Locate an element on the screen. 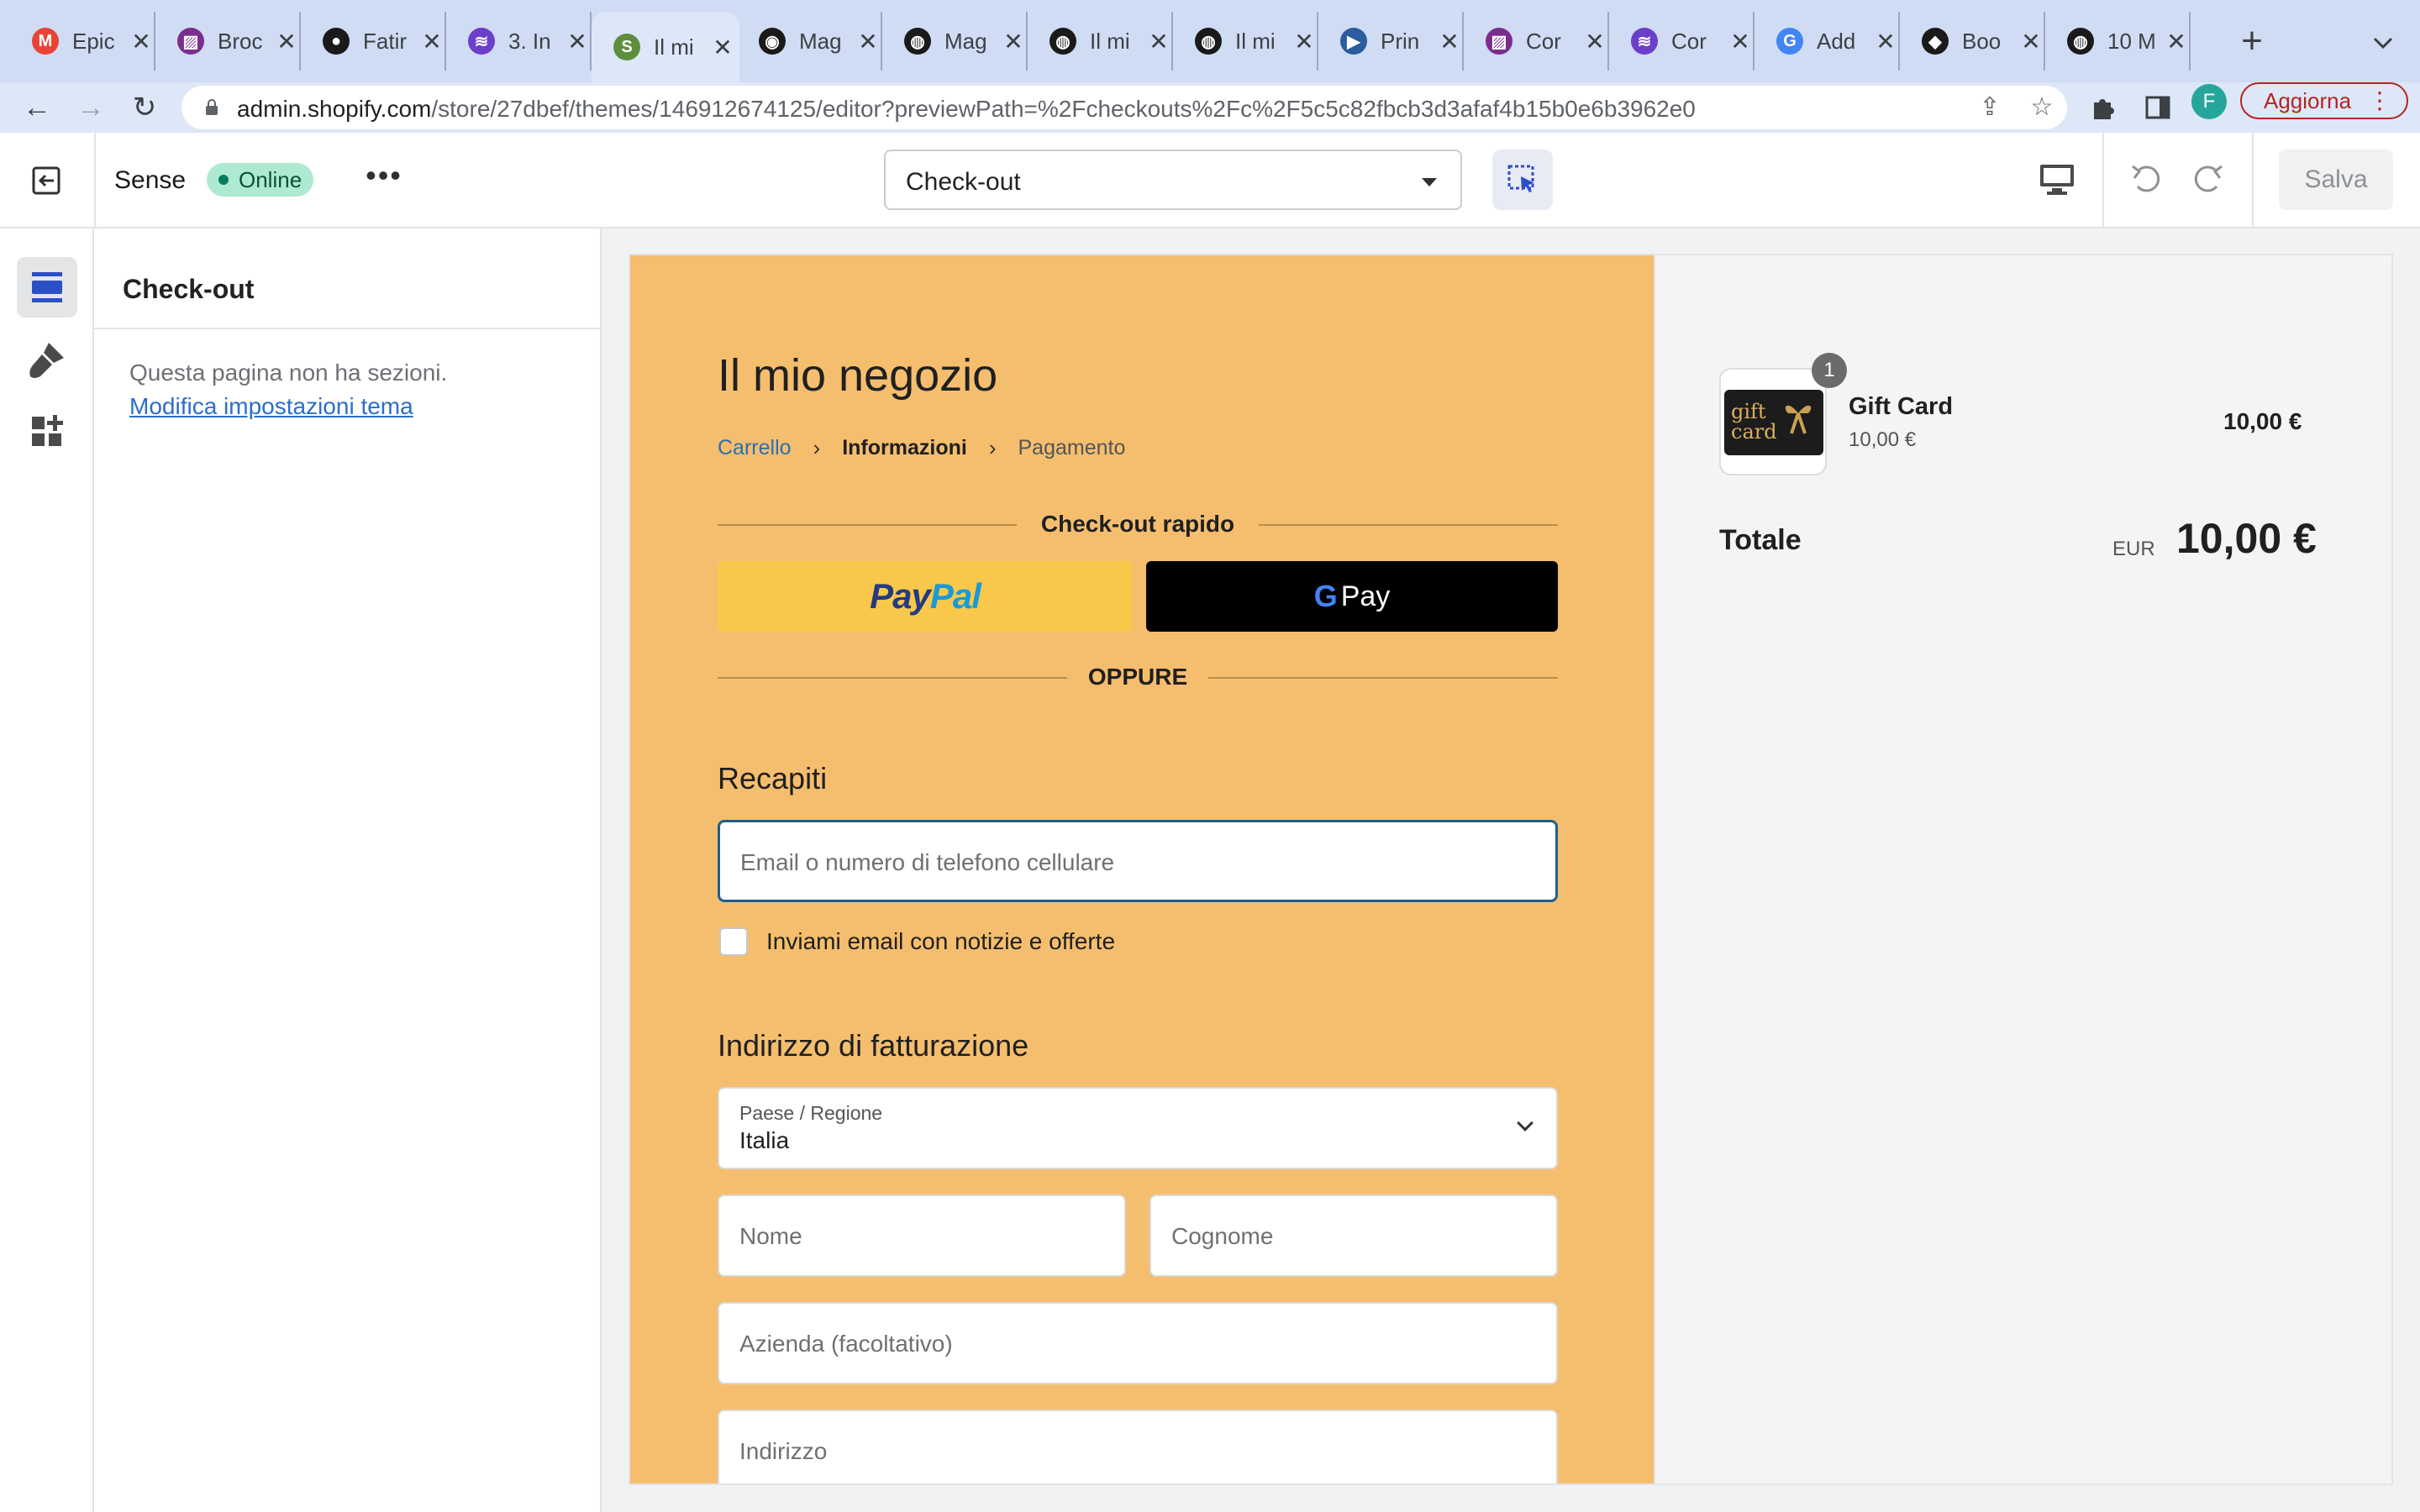 The image size is (2420, 1512). chevron-down-icon is located at coordinates (1526, 1123).